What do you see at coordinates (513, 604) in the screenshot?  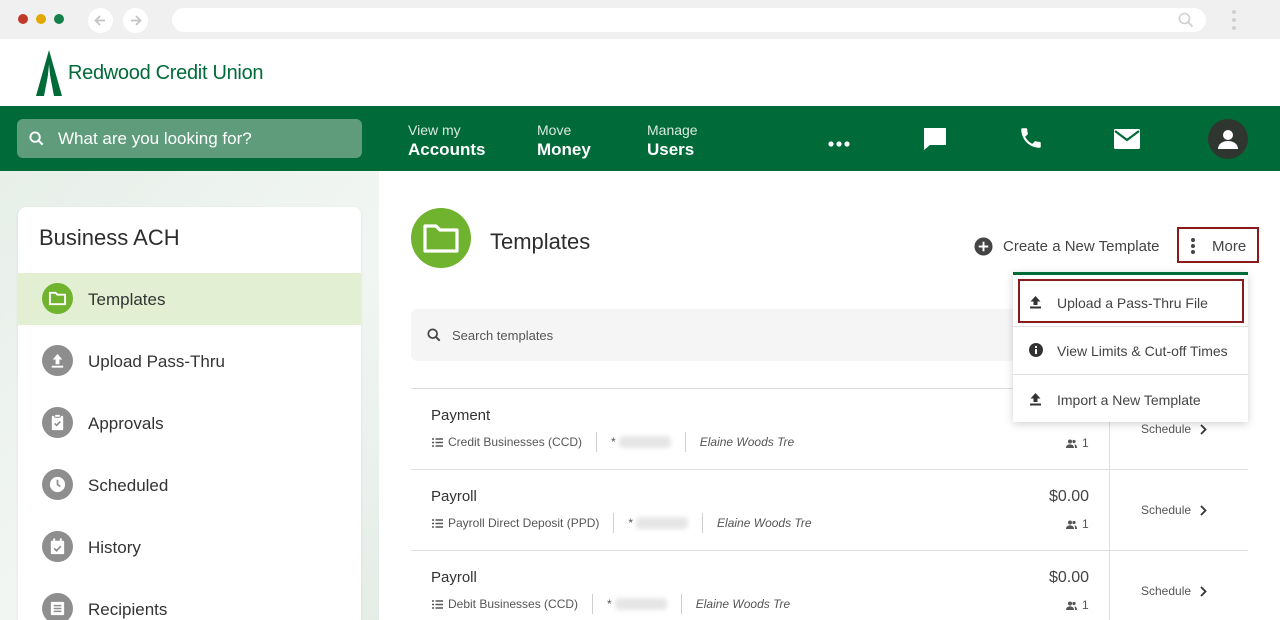 I see `template-type: Debit Businesses (CCD)` at bounding box center [513, 604].